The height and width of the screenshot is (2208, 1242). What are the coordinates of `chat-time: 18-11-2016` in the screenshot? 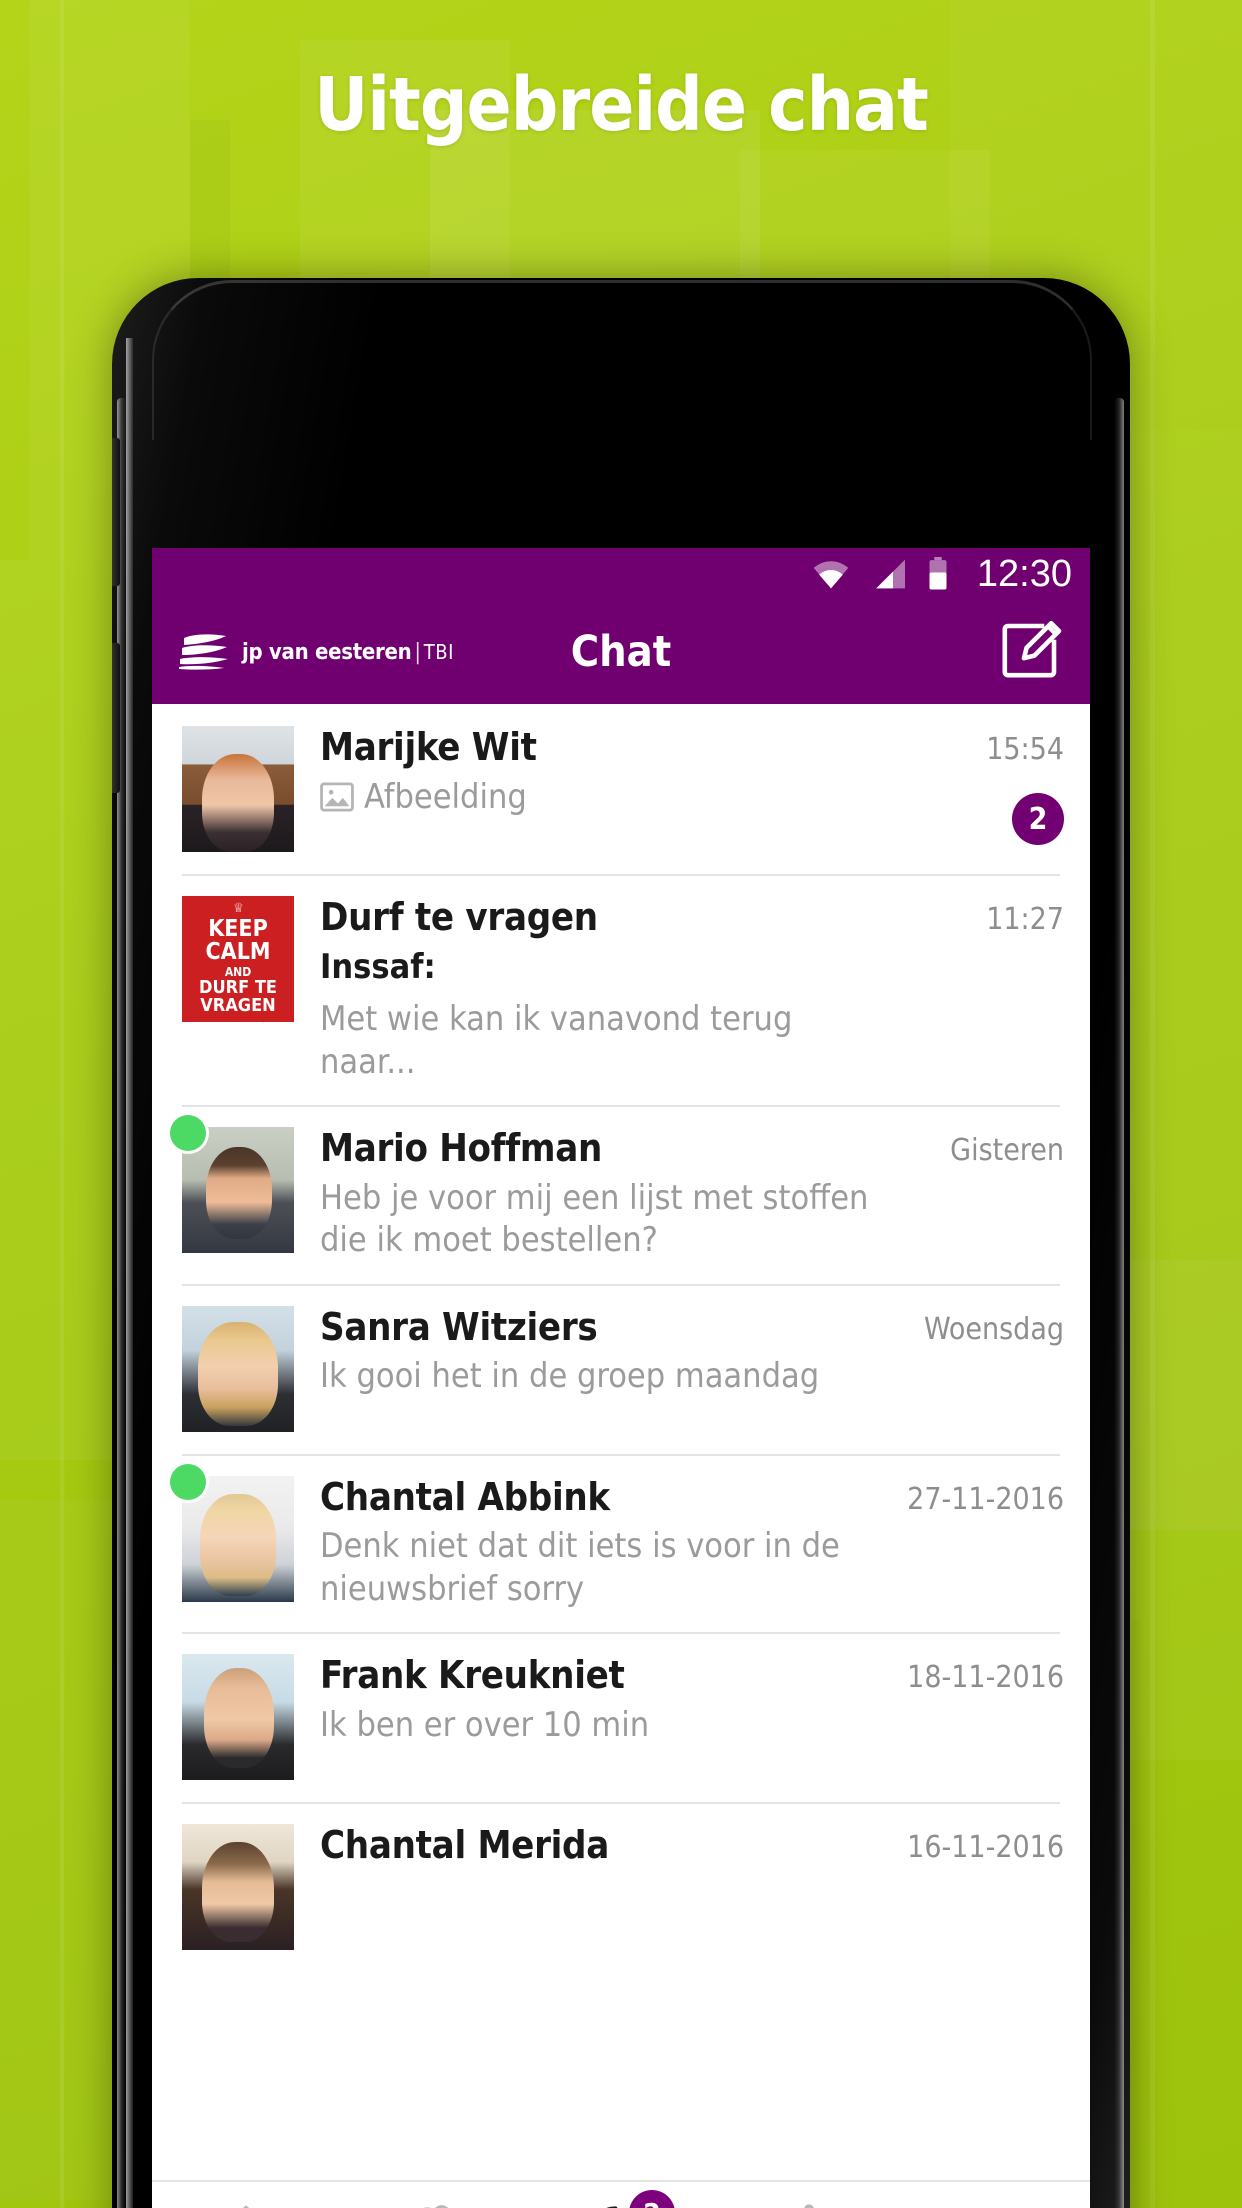 It's located at (985, 1678).